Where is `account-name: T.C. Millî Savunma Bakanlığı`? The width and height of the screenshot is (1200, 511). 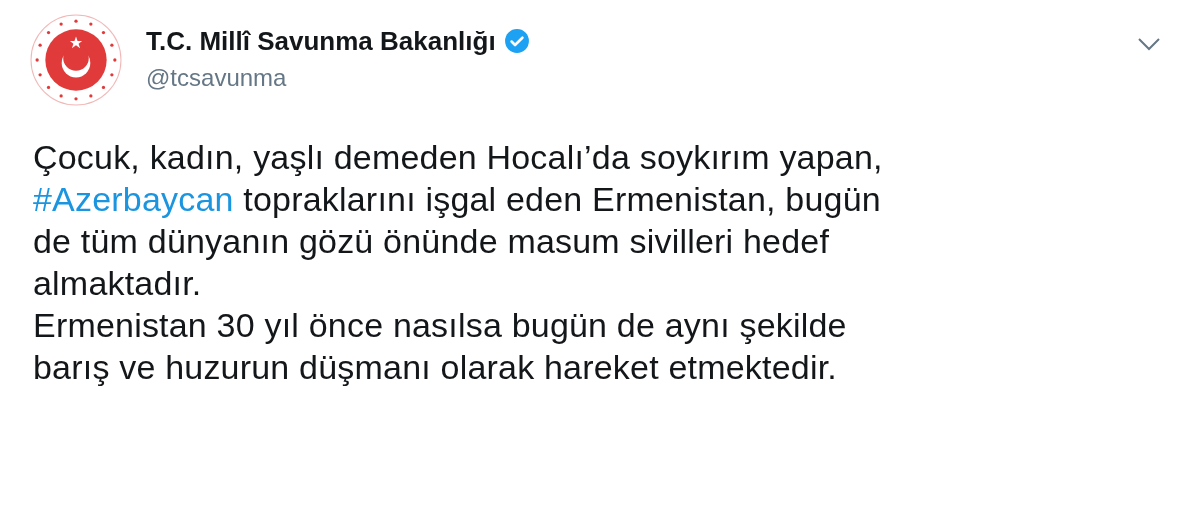 account-name: T.C. Millî Savunma Bakanlığı is located at coordinates (321, 41).